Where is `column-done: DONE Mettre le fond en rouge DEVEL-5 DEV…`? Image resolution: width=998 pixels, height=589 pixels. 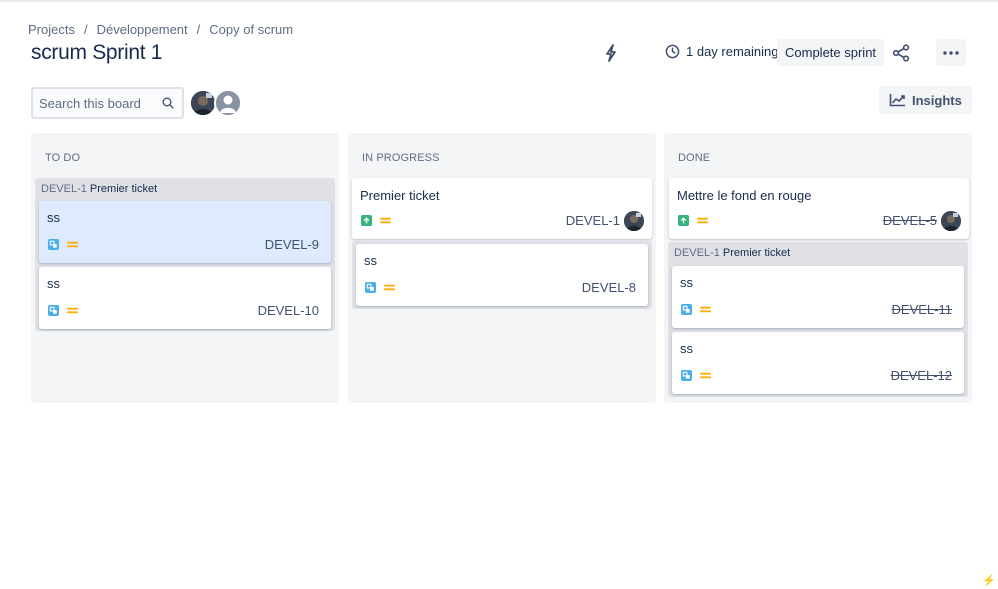
column-done: DONE Mettre le fond en rouge DEVEL-5 DEV… is located at coordinates (818, 268).